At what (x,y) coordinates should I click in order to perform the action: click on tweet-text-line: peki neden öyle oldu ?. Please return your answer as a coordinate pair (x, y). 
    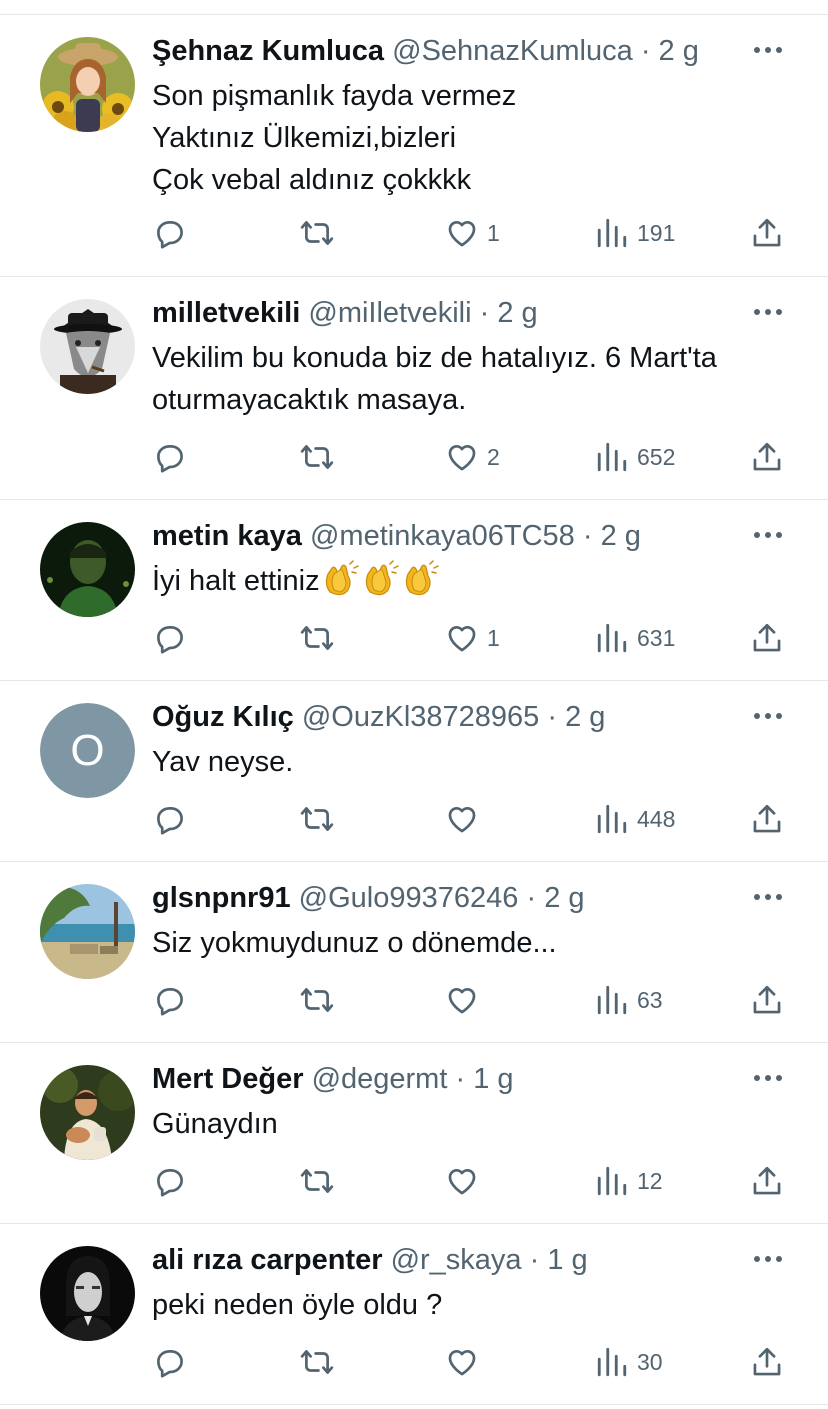
    Looking at the image, I should click on (297, 1305).